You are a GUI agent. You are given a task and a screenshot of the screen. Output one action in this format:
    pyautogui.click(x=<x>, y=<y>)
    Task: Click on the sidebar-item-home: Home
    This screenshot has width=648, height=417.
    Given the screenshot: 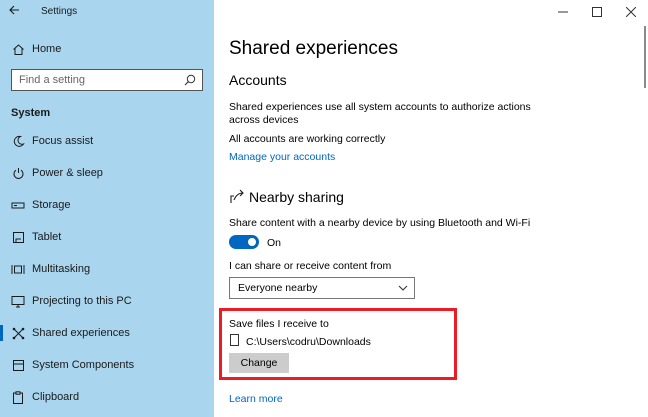 What is the action you would take?
    pyautogui.click(x=107, y=49)
    